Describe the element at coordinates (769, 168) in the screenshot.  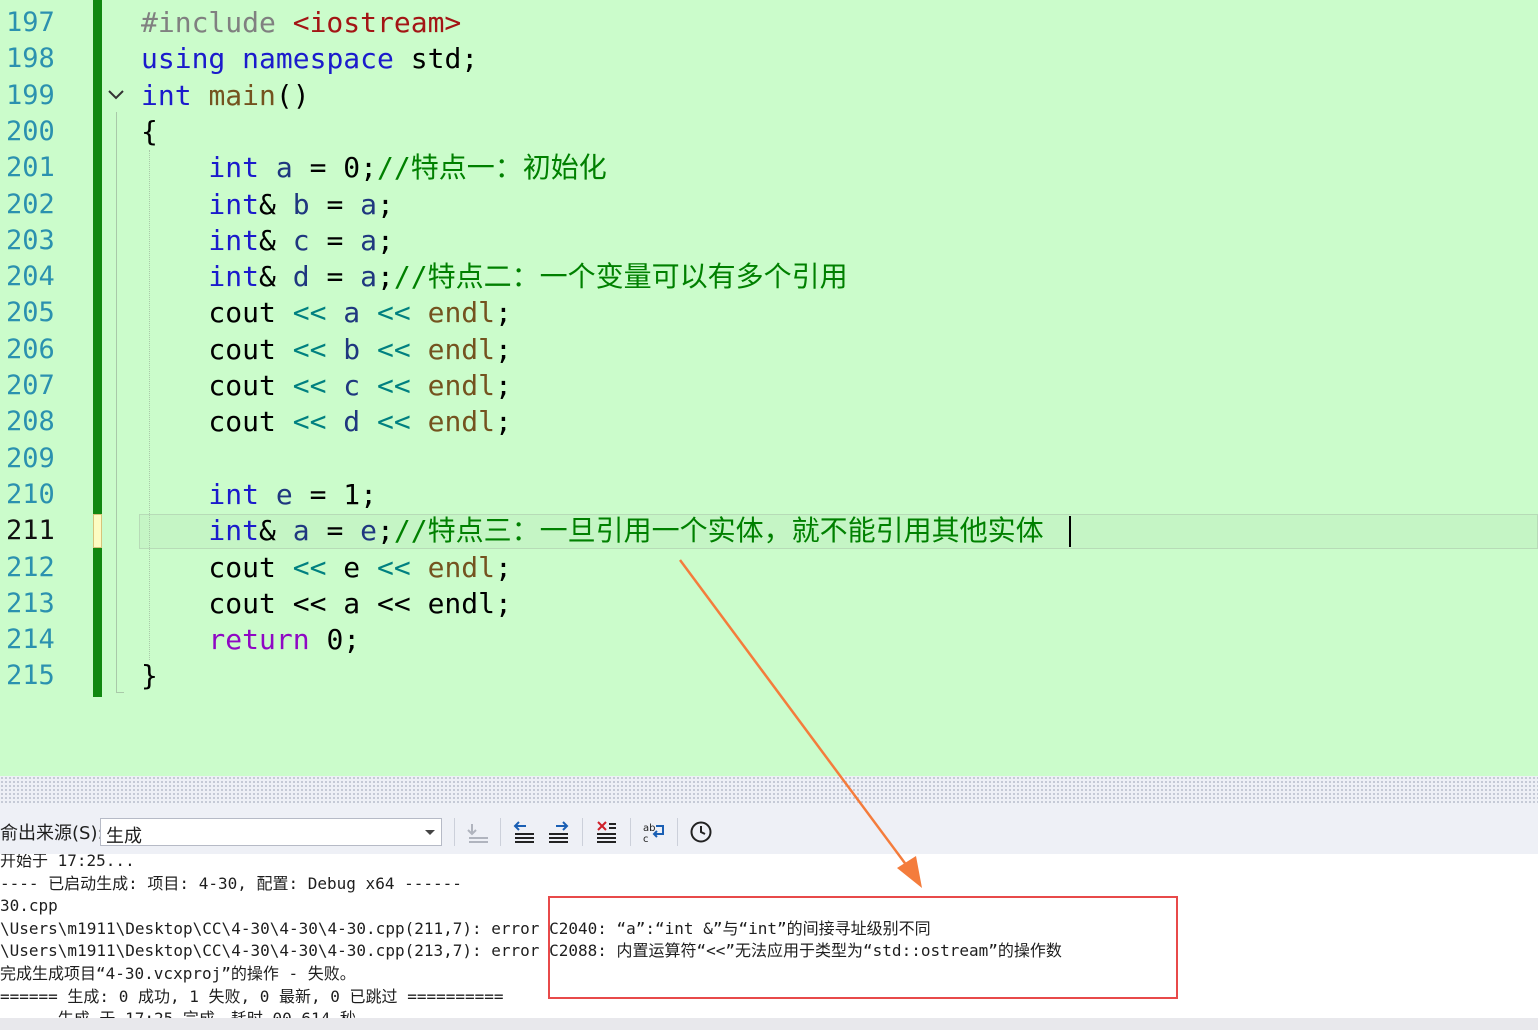
I see `code-line: 201 int a = 0;//特点一：初始化` at that location.